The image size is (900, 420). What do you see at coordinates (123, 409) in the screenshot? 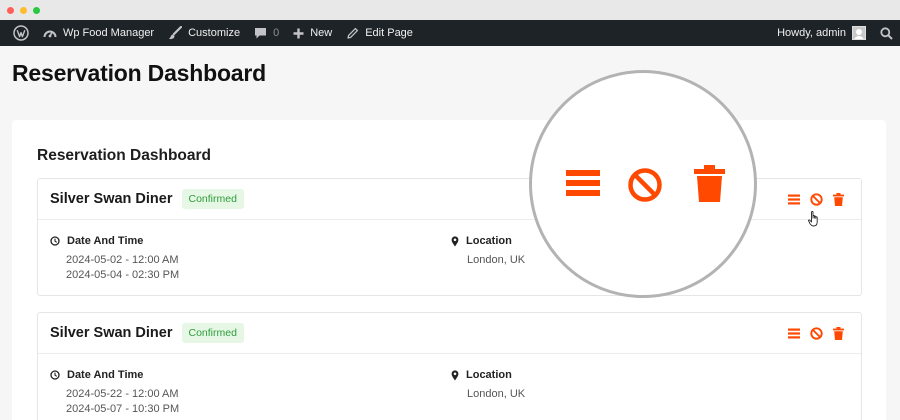
I see `end-date: 2024-05-07 - 10:30 PM` at bounding box center [123, 409].